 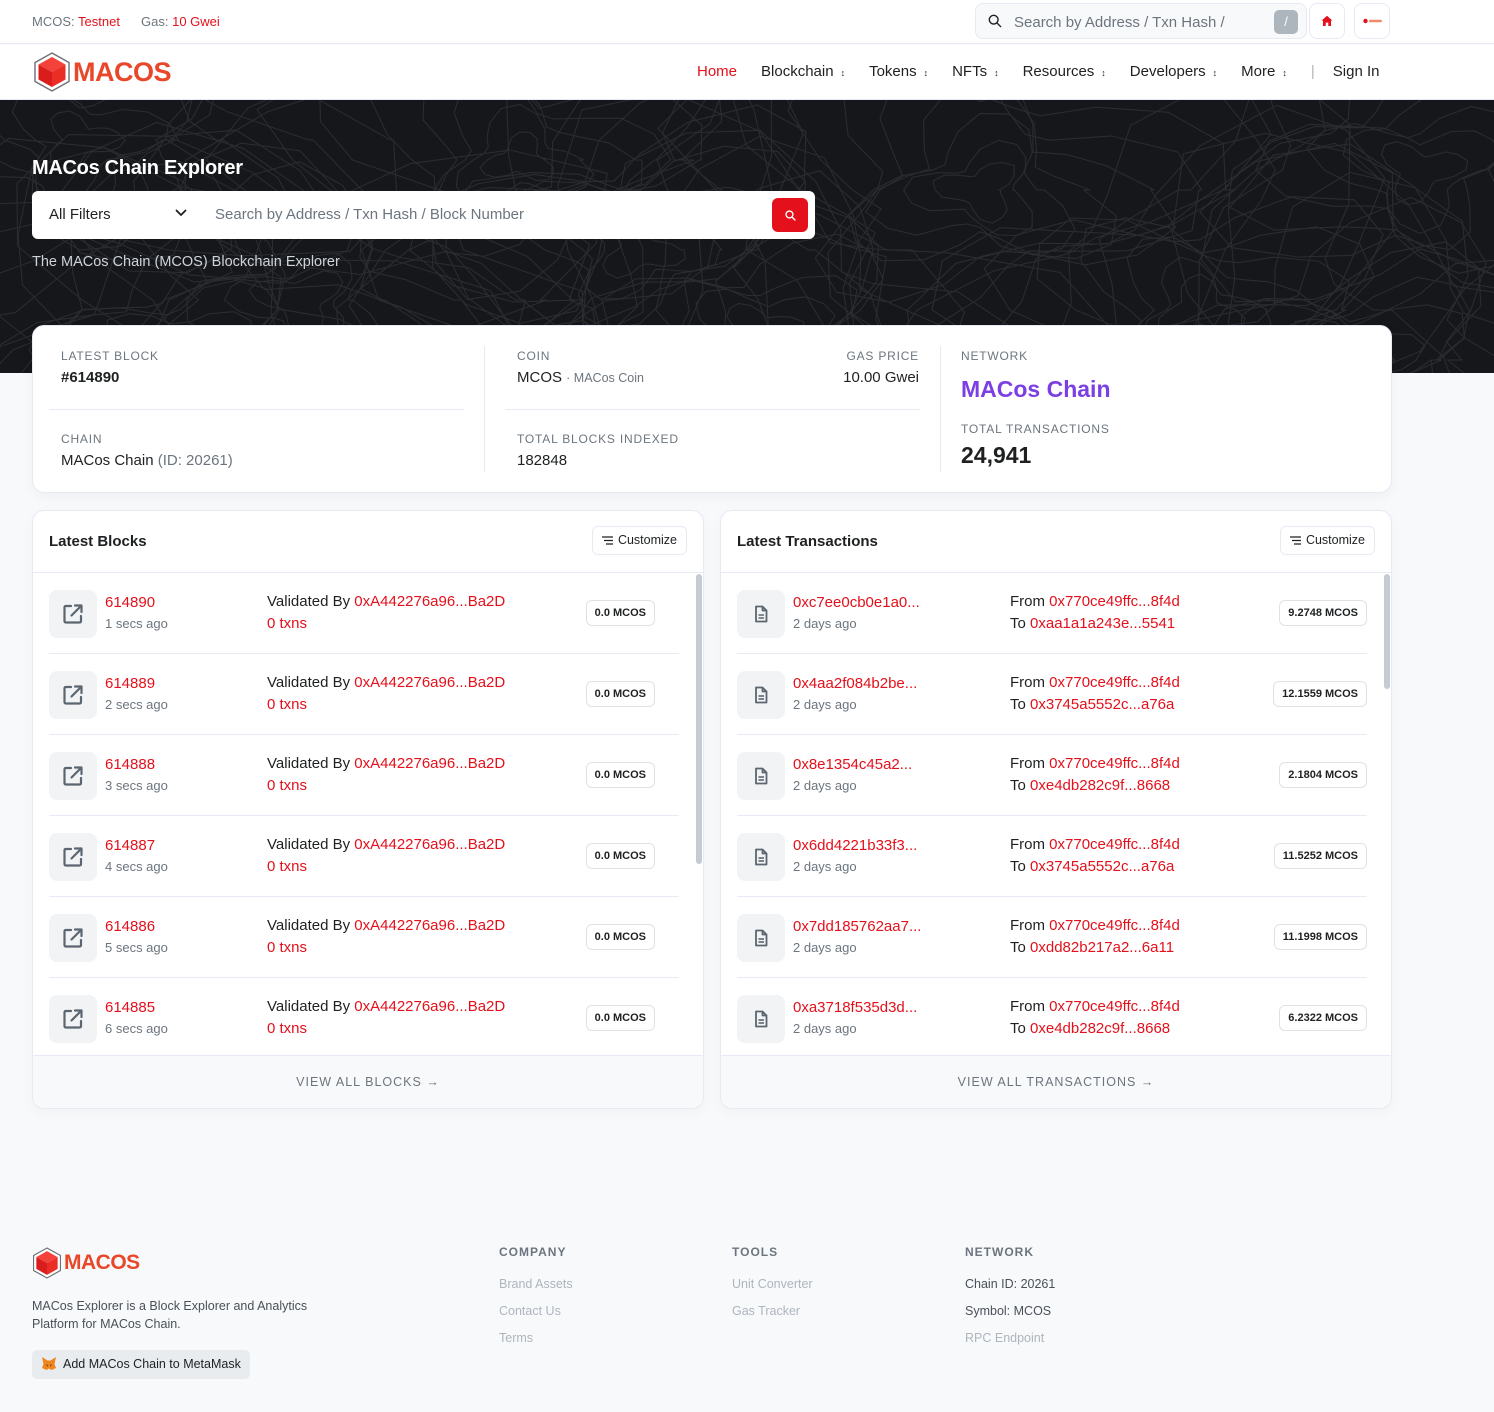 What do you see at coordinates (1264, 71) in the screenshot?
I see `nav-item-more: More ↕` at bounding box center [1264, 71].